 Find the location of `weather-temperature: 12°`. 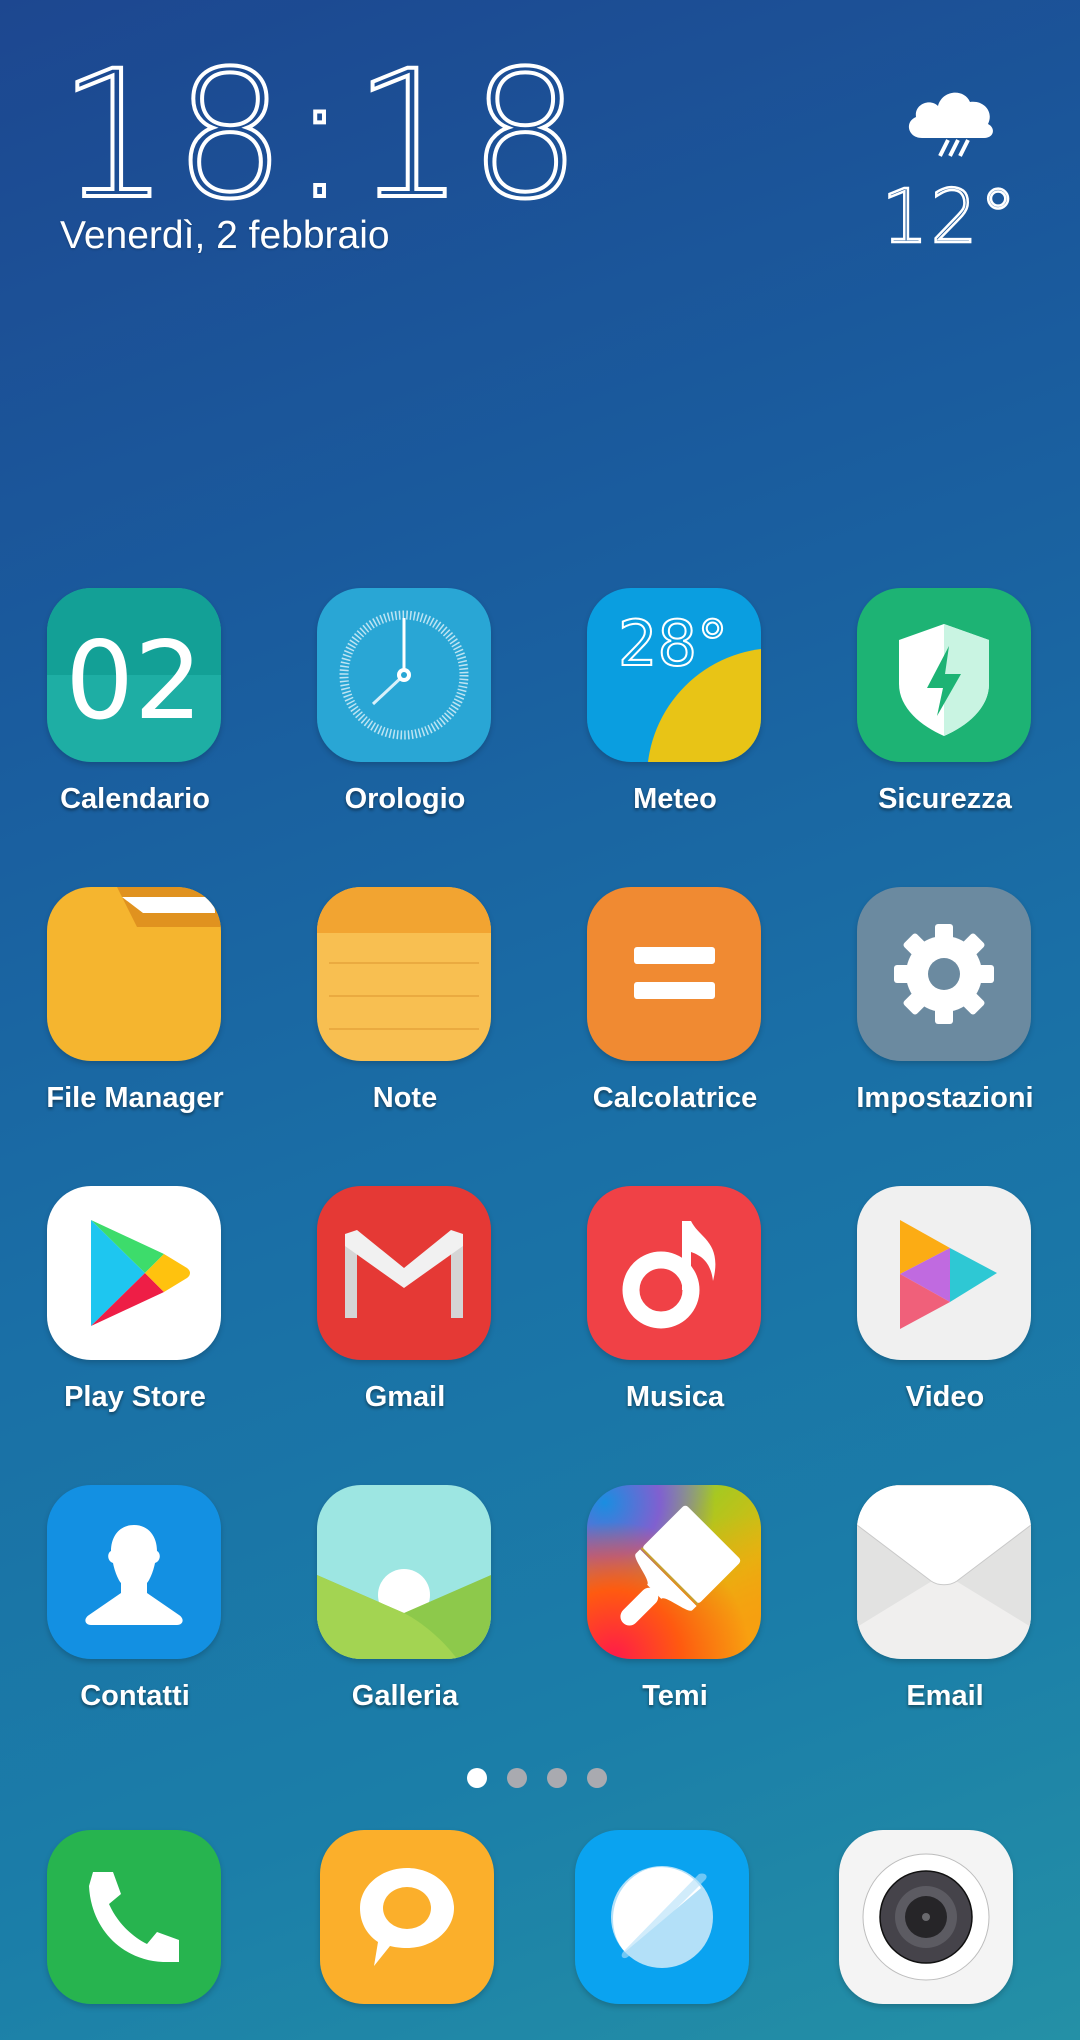

weather-temperature: 12° is located at coordinates (949, 217).